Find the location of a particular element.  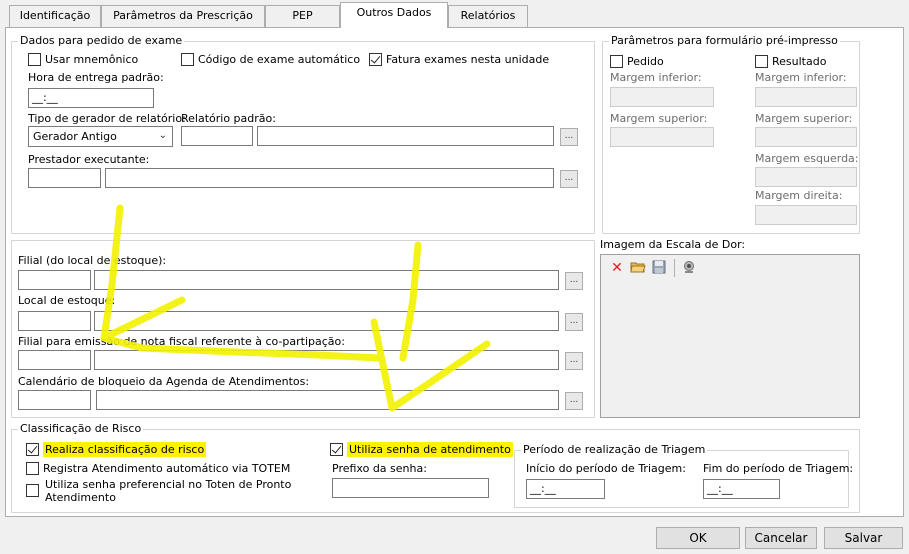

tab-identificacao: Identificação is located at coordinates (55, 16).